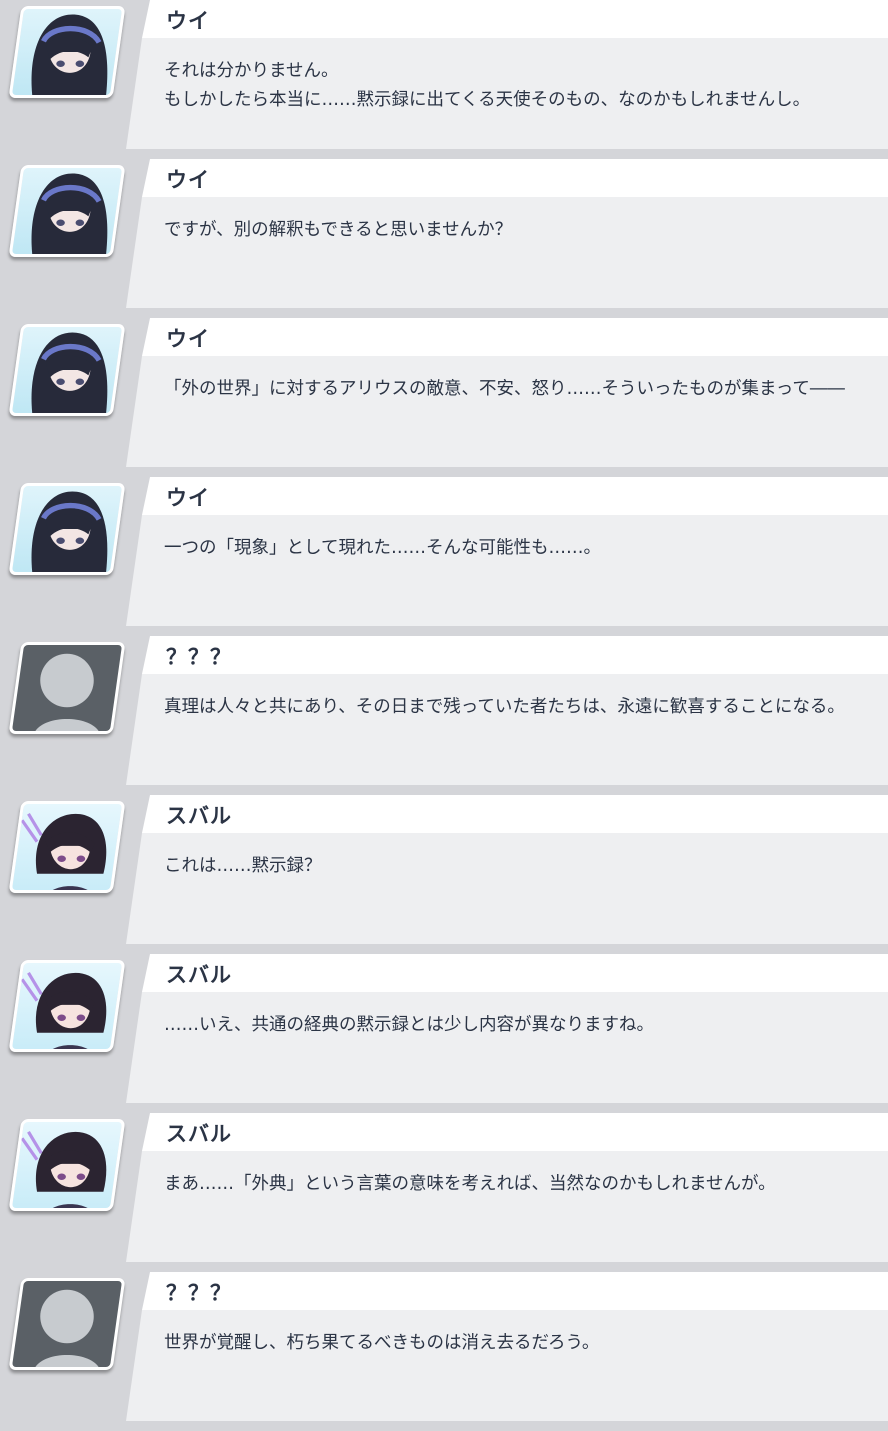  I want to click on message-line: ですが、別の解釈もできると思いませんか？, so click(338, 230).